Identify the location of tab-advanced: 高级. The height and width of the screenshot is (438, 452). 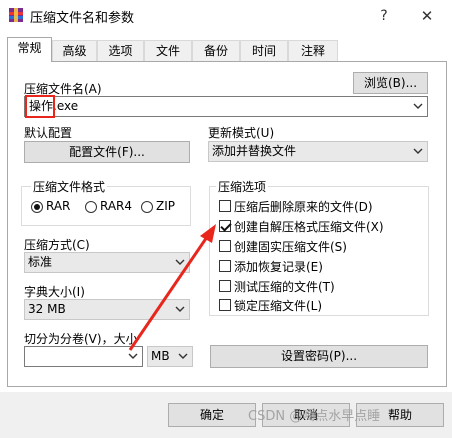
(74, 50).